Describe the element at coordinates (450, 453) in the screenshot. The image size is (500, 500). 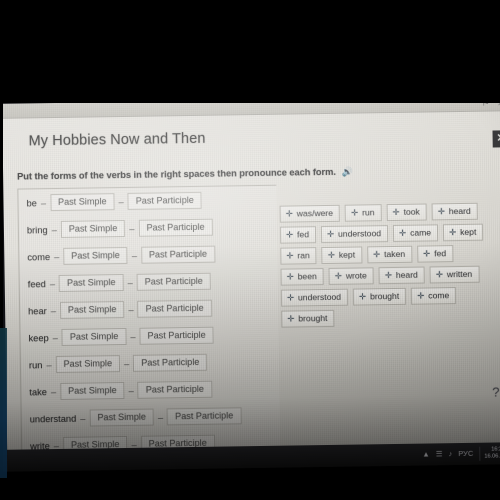
I see `volume-icon: ♪` at that location.